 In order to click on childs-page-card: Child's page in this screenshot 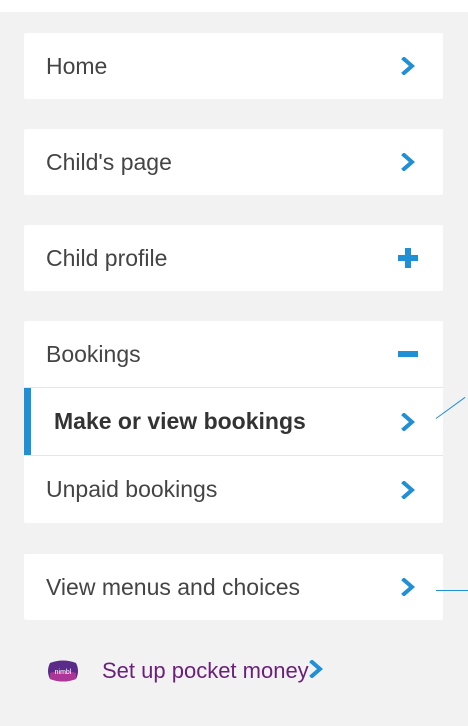, I will do `click(233, 162)`.